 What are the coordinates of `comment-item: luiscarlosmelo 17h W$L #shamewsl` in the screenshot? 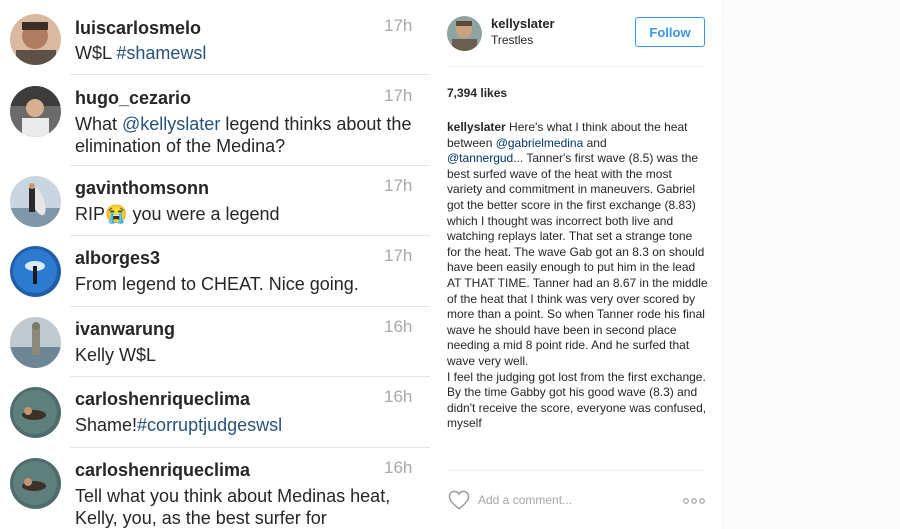 It's located at (215, 43).